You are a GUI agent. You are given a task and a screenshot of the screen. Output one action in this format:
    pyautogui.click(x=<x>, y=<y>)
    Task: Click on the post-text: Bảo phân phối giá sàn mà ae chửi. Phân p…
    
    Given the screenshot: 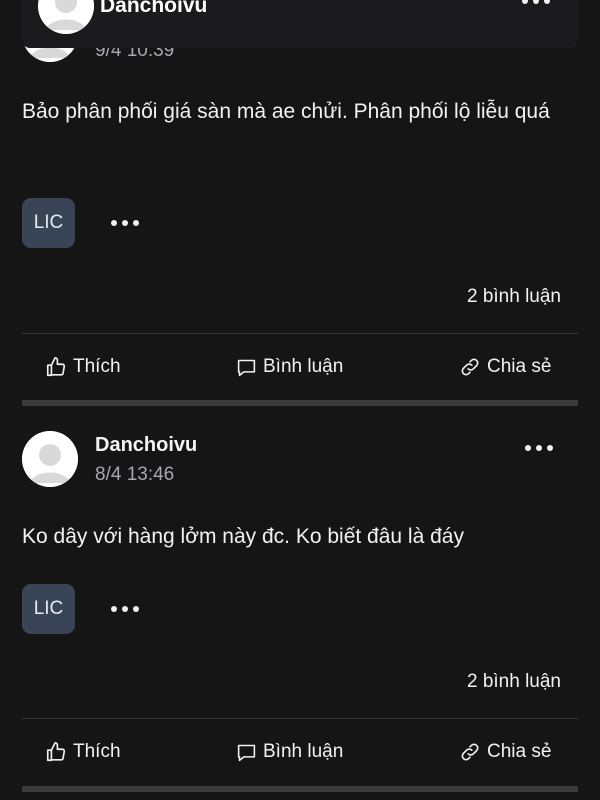 What is the action you would take?
    pyautogui.click(x=286, y=111)
    